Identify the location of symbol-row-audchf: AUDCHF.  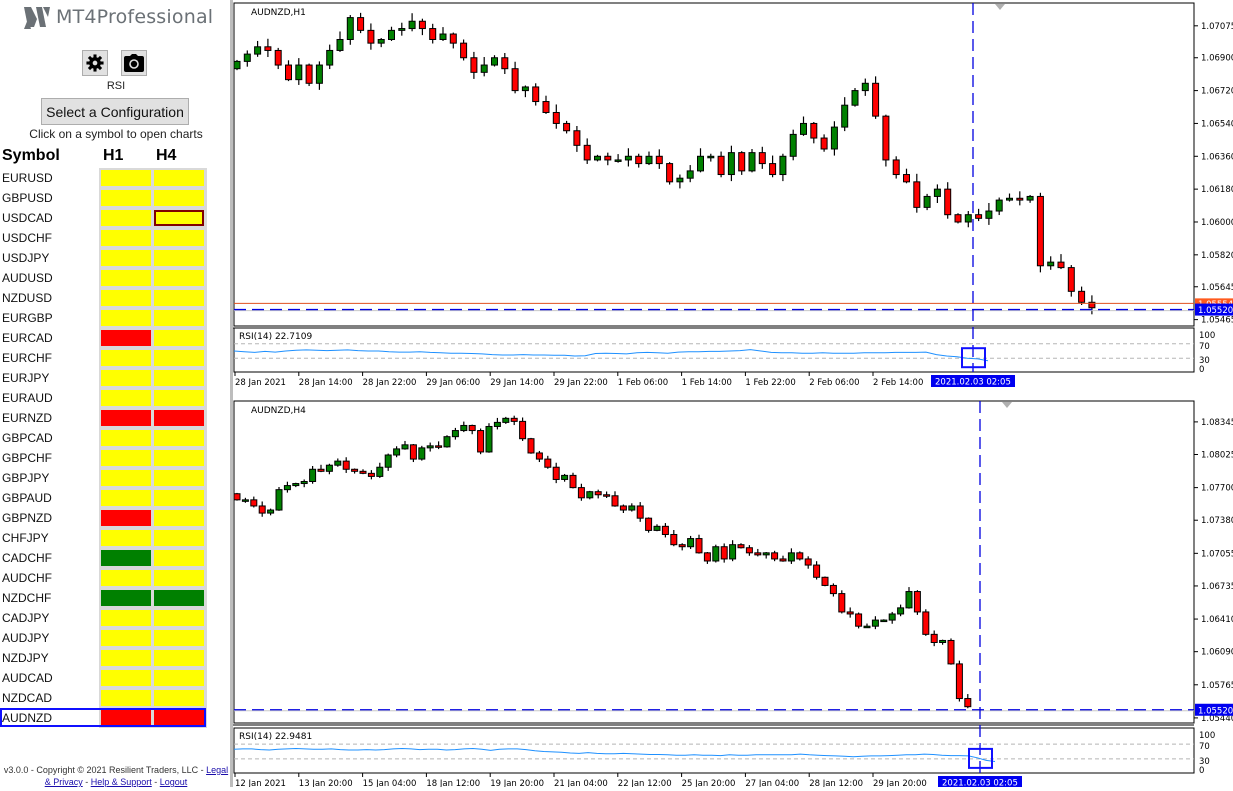
(116, 578).